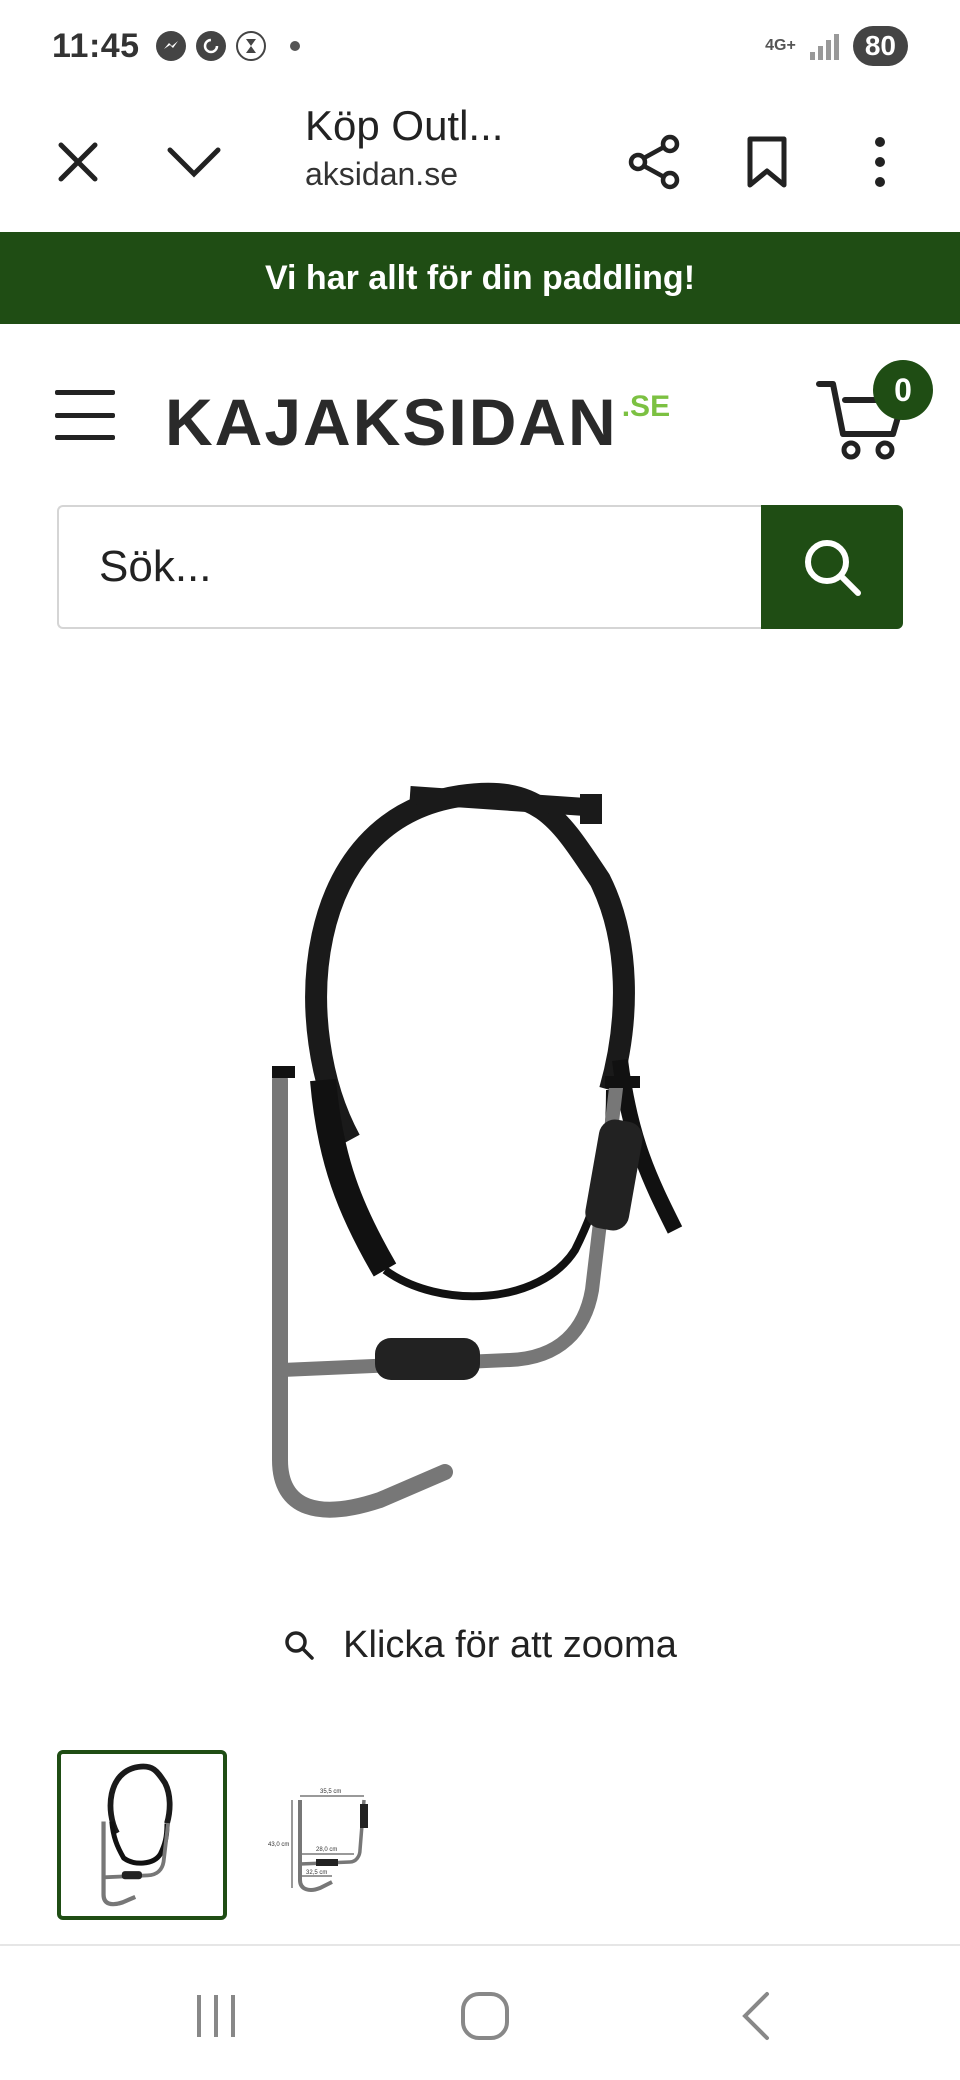 The image size is (960, 2080). I want to click on sync-icon, so click(210, 46).